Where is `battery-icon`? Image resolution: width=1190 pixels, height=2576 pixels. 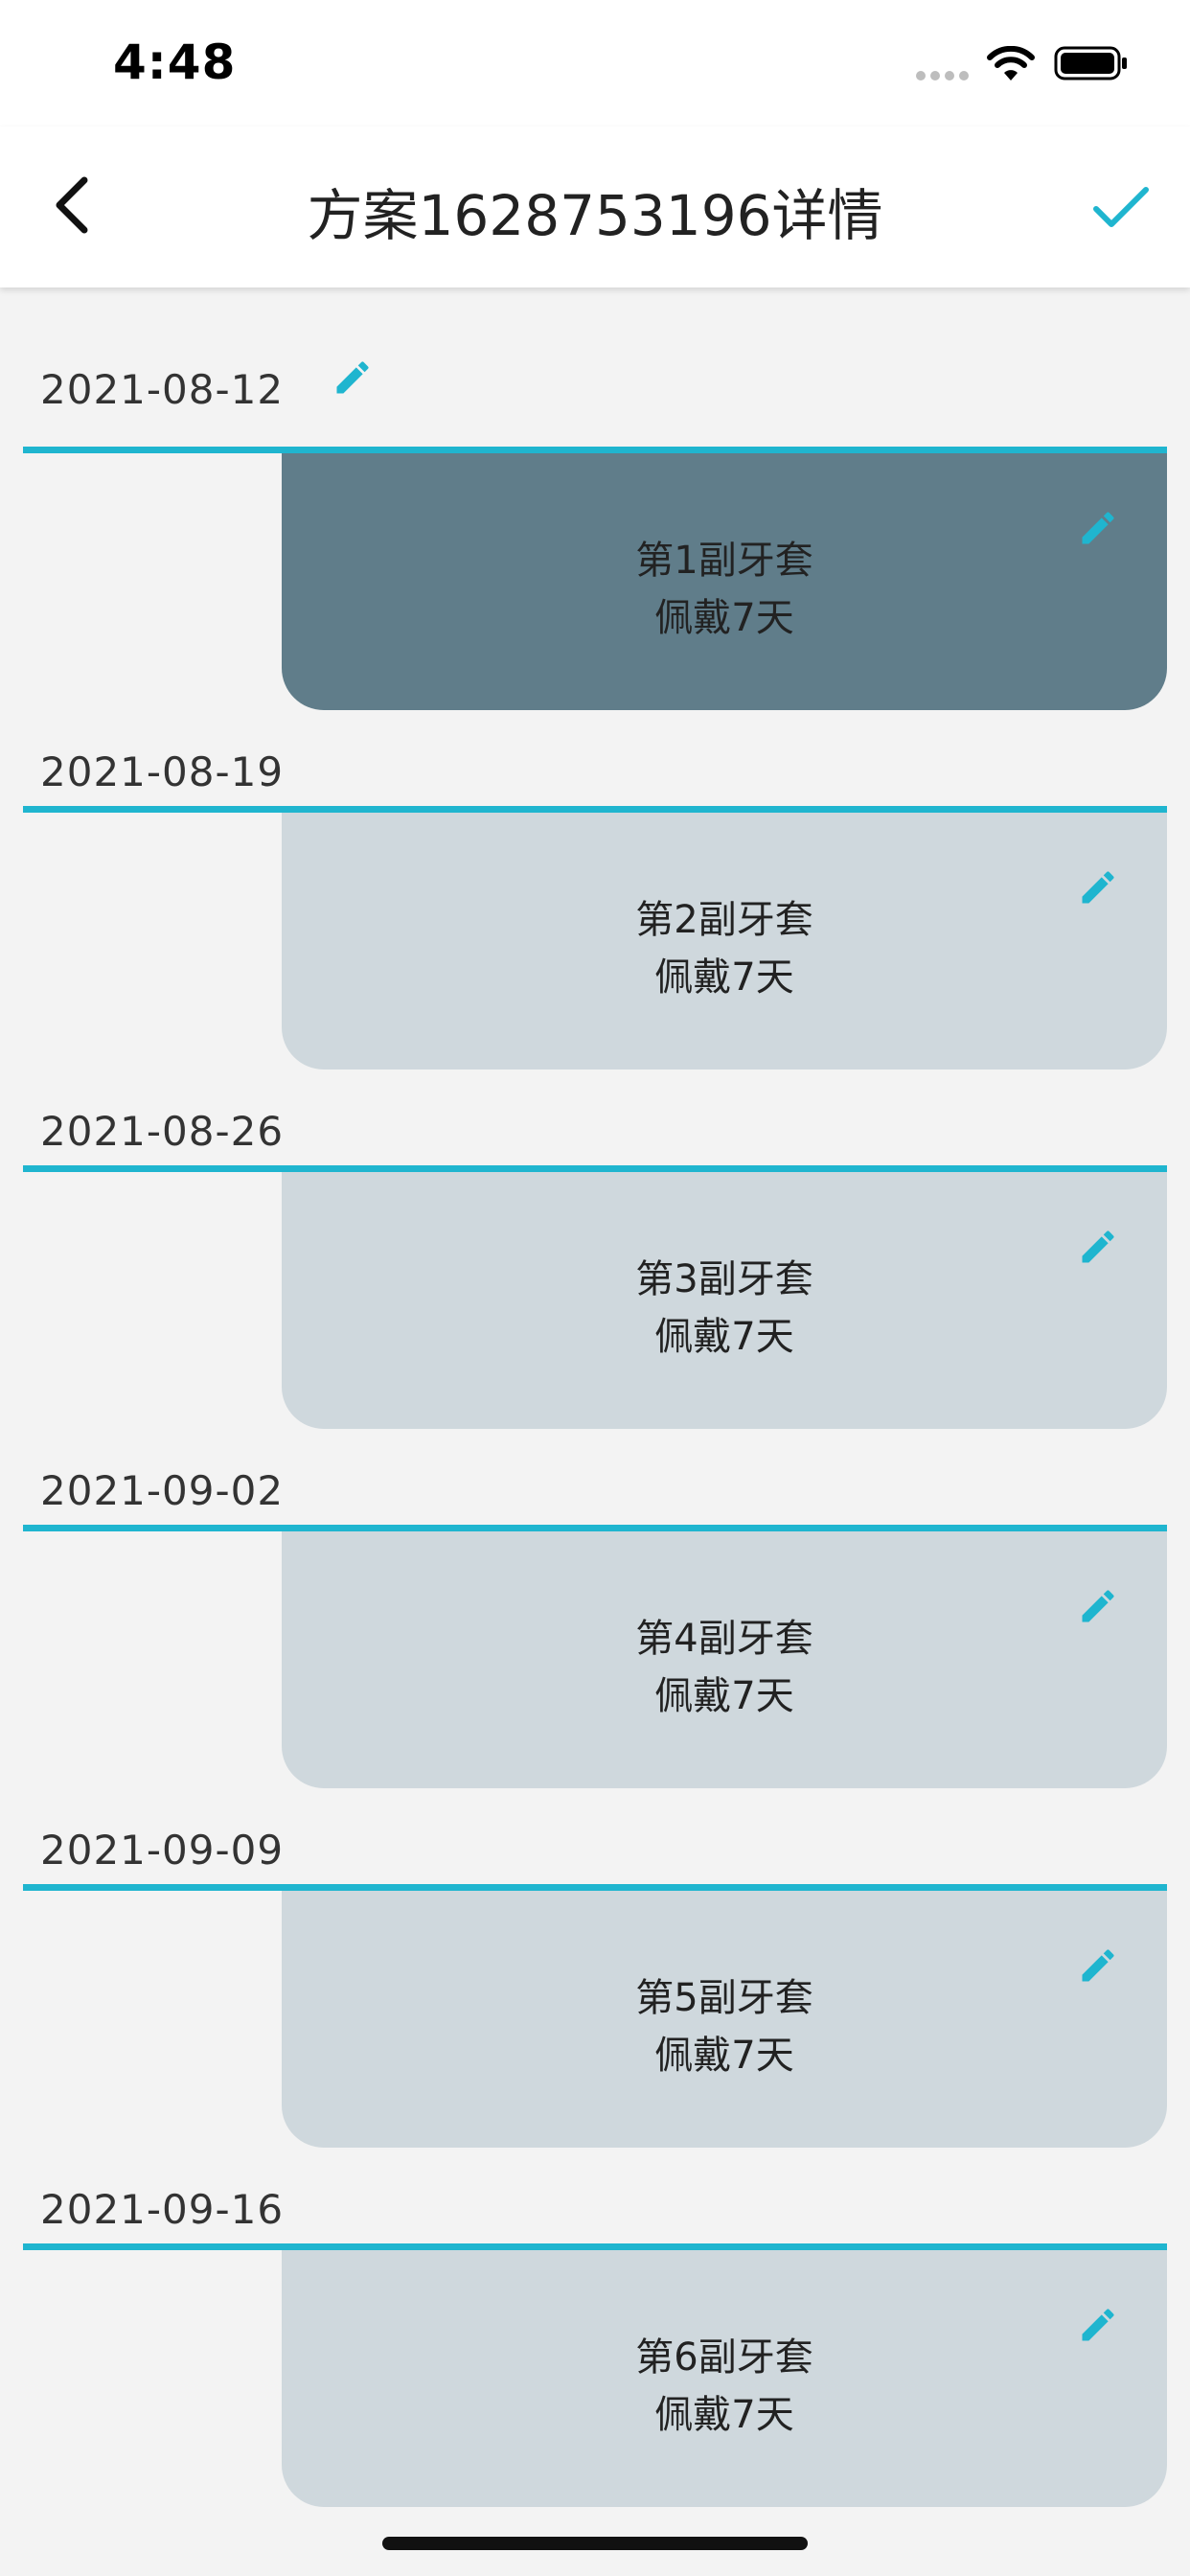
battery-icon is located at coordinates (1091, 63).